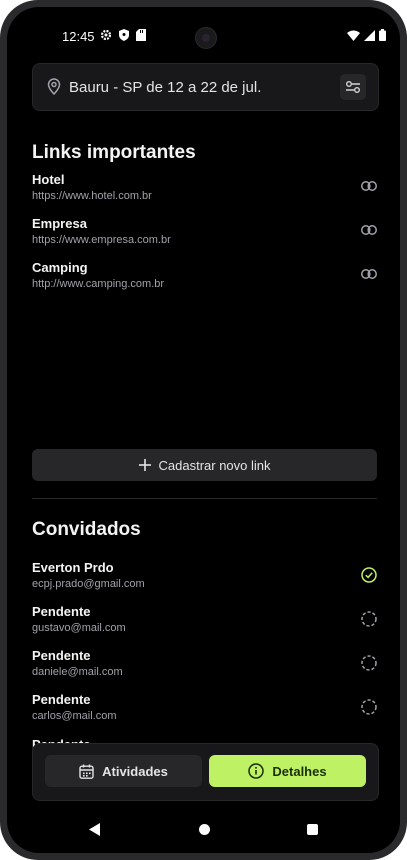  I want to click on section-divider, so click(204, 498).